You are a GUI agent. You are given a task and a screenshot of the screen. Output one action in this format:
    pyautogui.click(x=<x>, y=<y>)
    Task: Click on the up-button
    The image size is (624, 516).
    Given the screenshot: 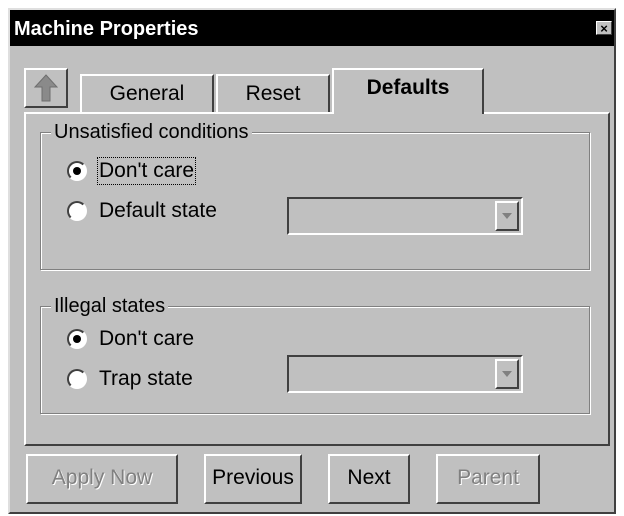 What is the action you would take?
    pyautogui.click(x=46, y=88)
    